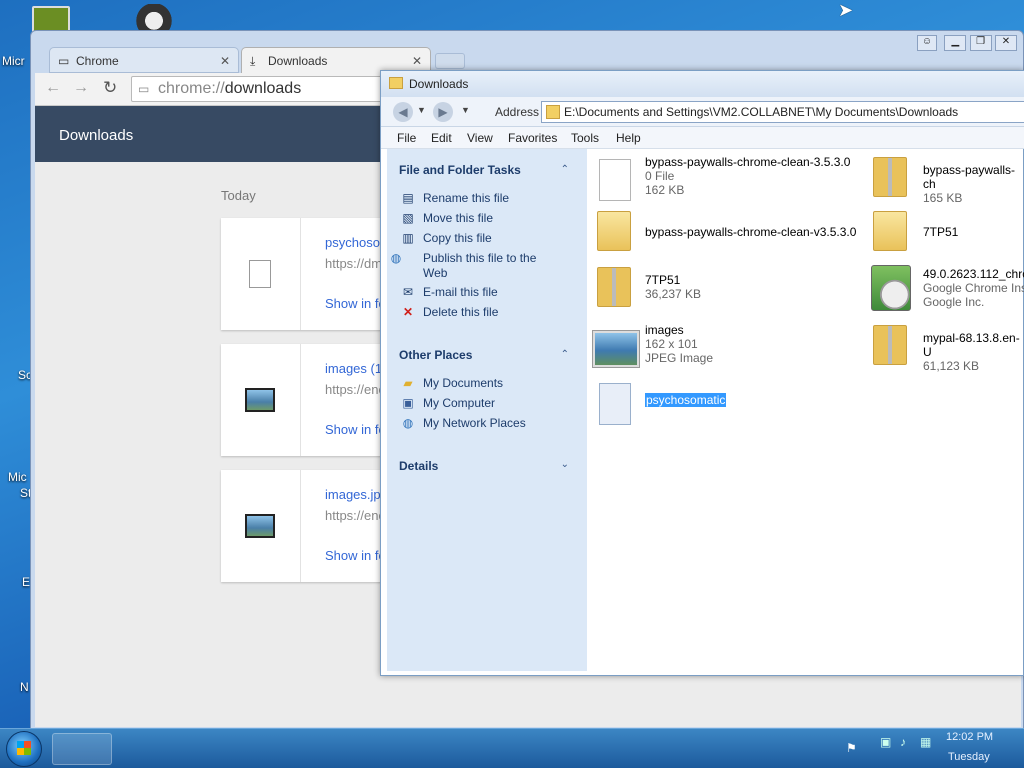 This screenshot has height=768, width=1024. What do you see at coordinates (885, 742) in the screenshot?
I see `tray-network-icon: ▣` at bounding box center [885, 742].